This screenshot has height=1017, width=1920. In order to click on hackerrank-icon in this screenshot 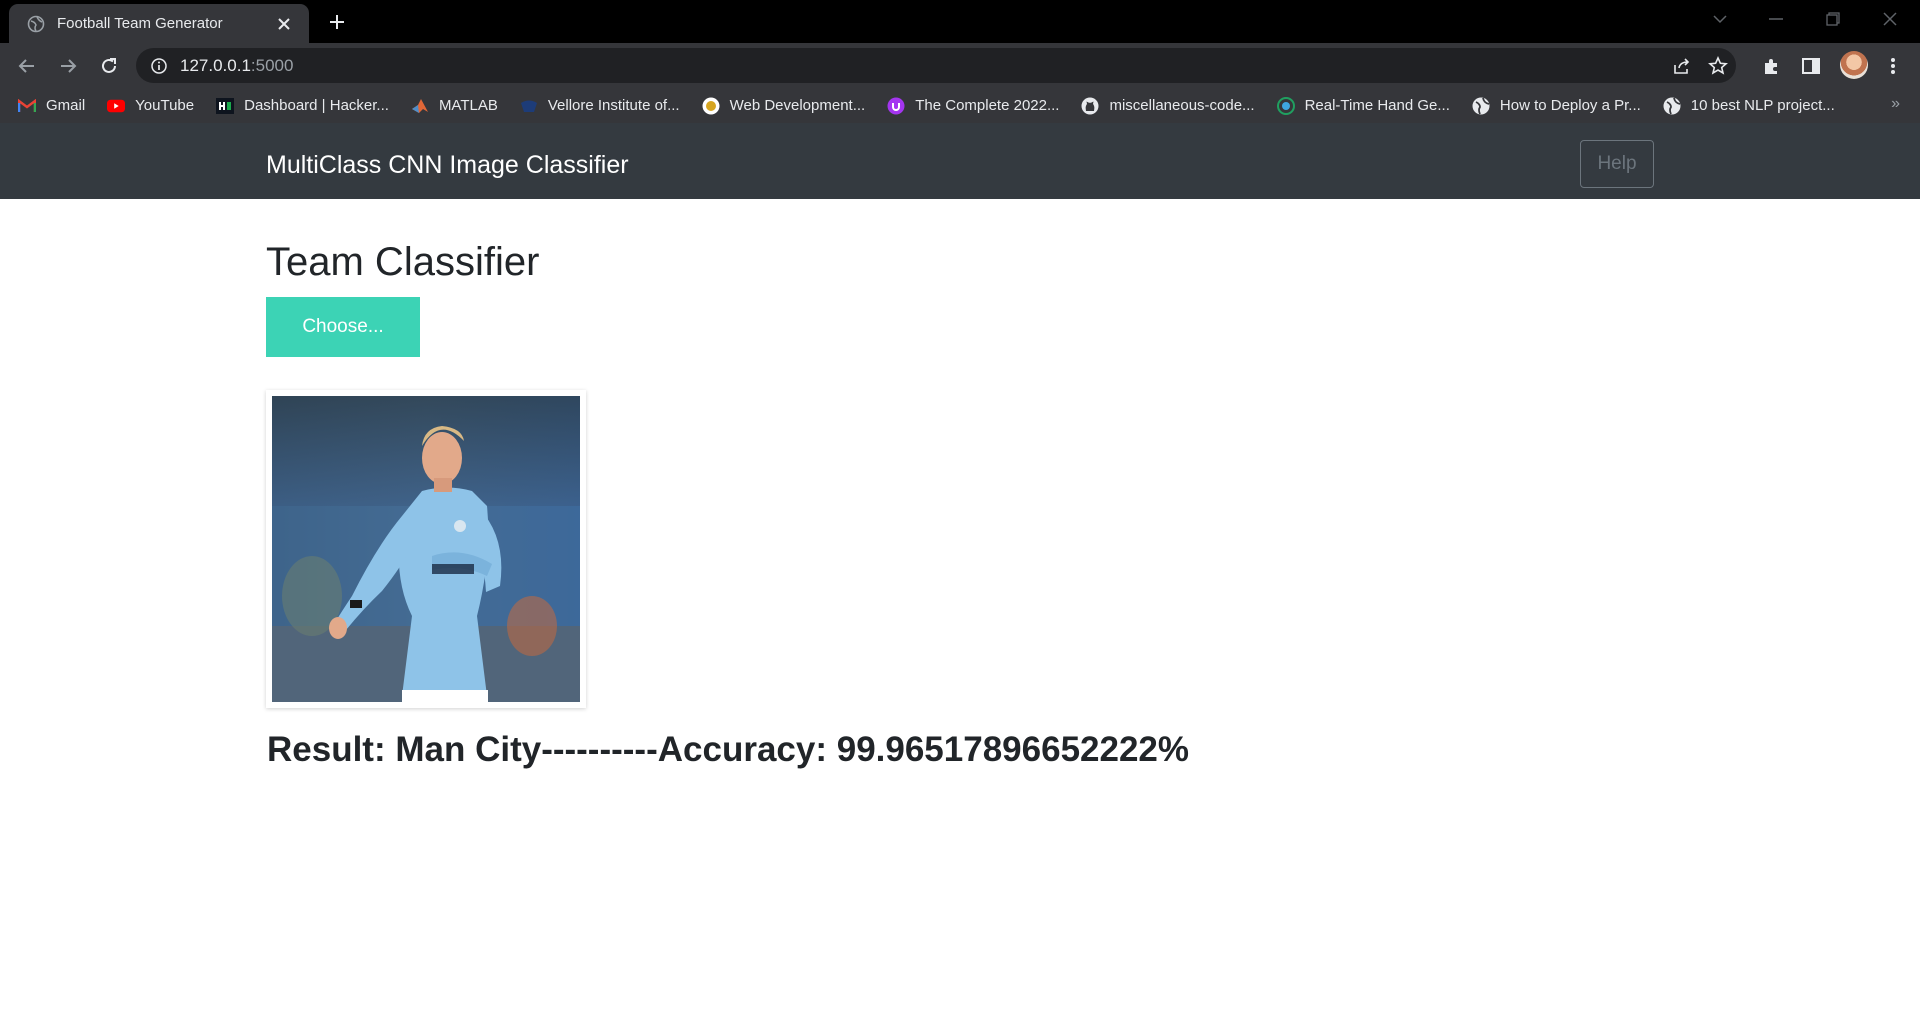, I will do `click(225, 106)`.